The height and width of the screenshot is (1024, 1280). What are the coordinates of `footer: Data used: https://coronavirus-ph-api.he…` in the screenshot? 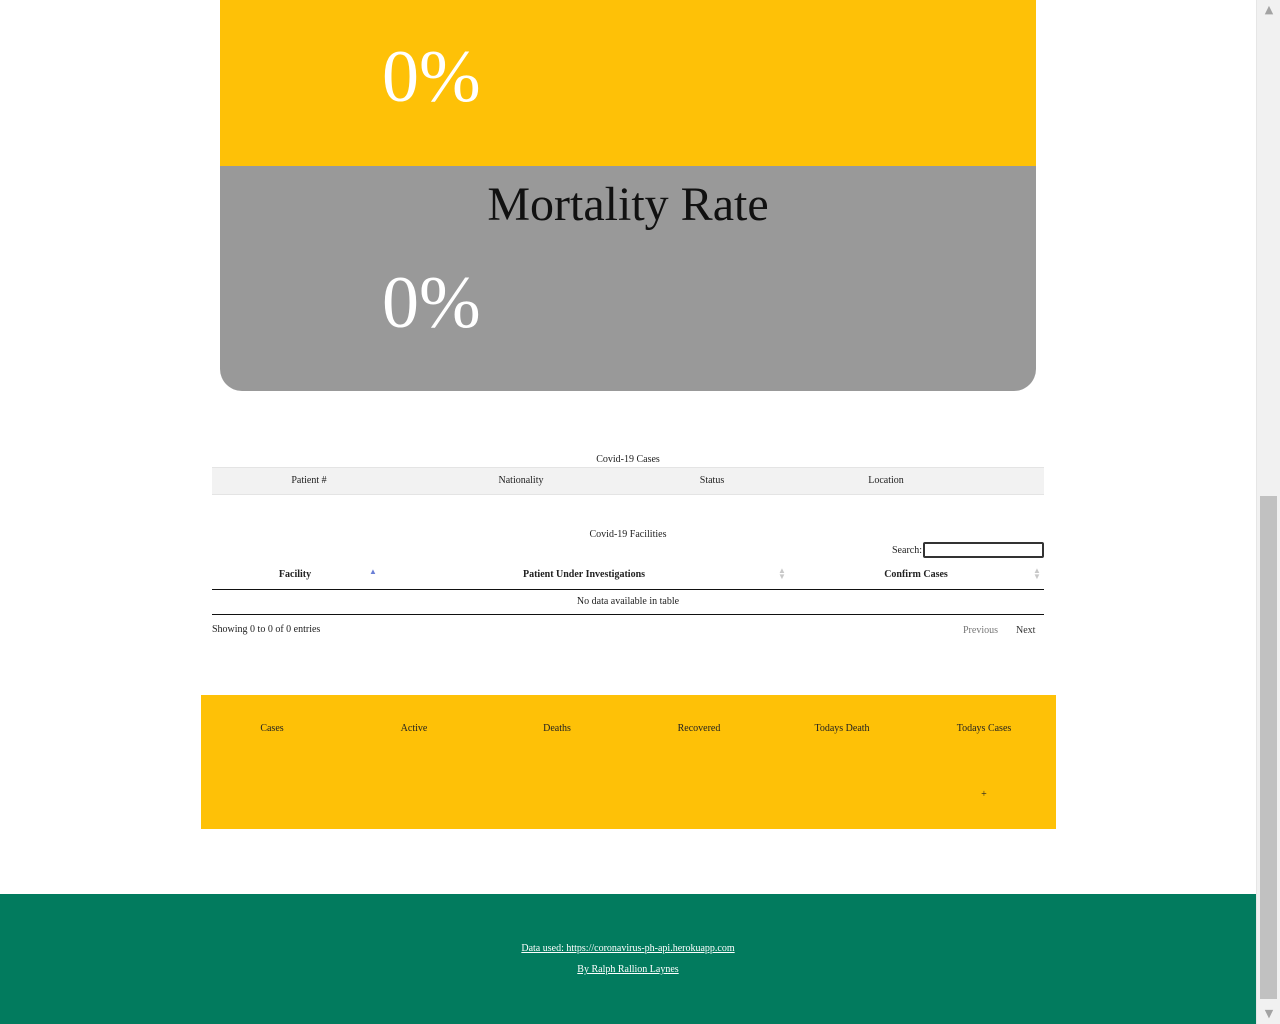 It's located at (628, 959).